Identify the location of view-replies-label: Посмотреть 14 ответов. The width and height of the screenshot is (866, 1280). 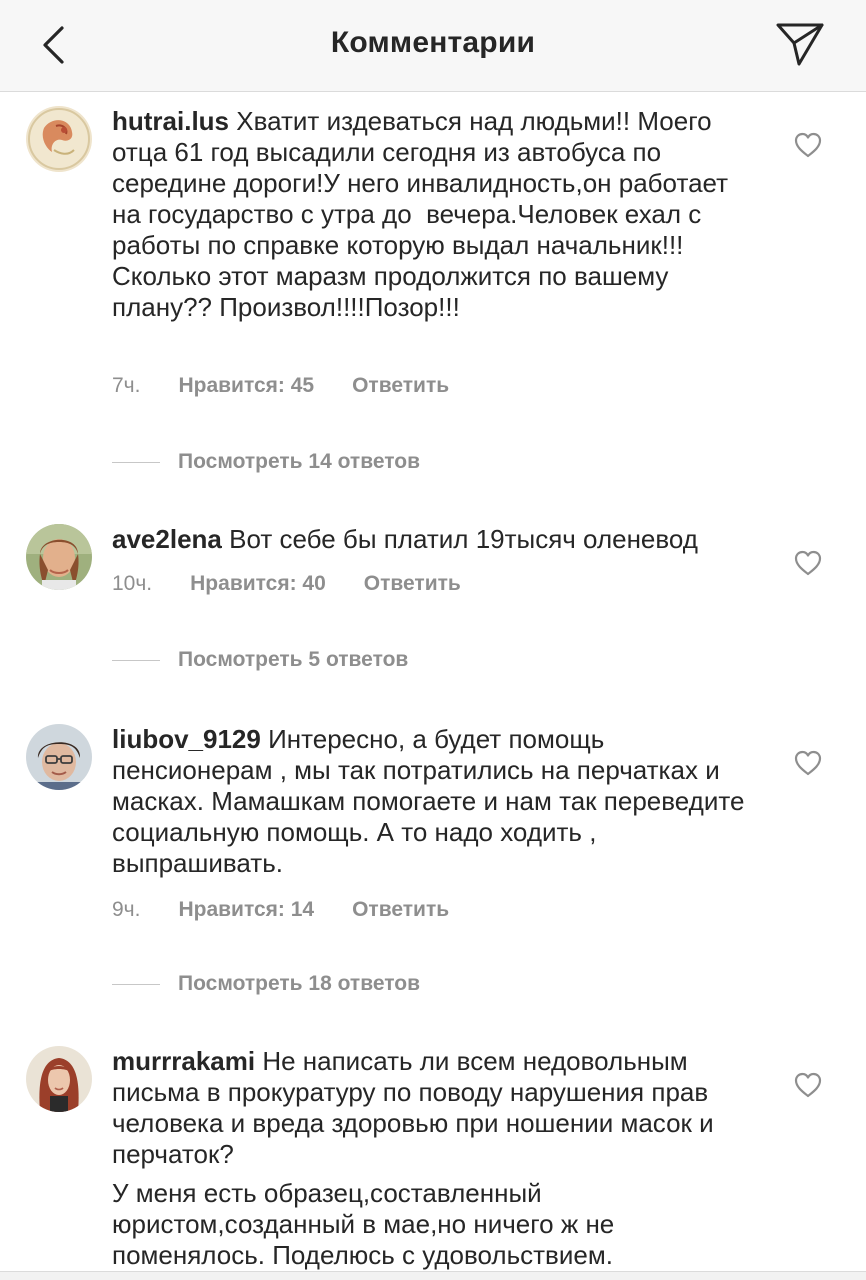
(299, 461).